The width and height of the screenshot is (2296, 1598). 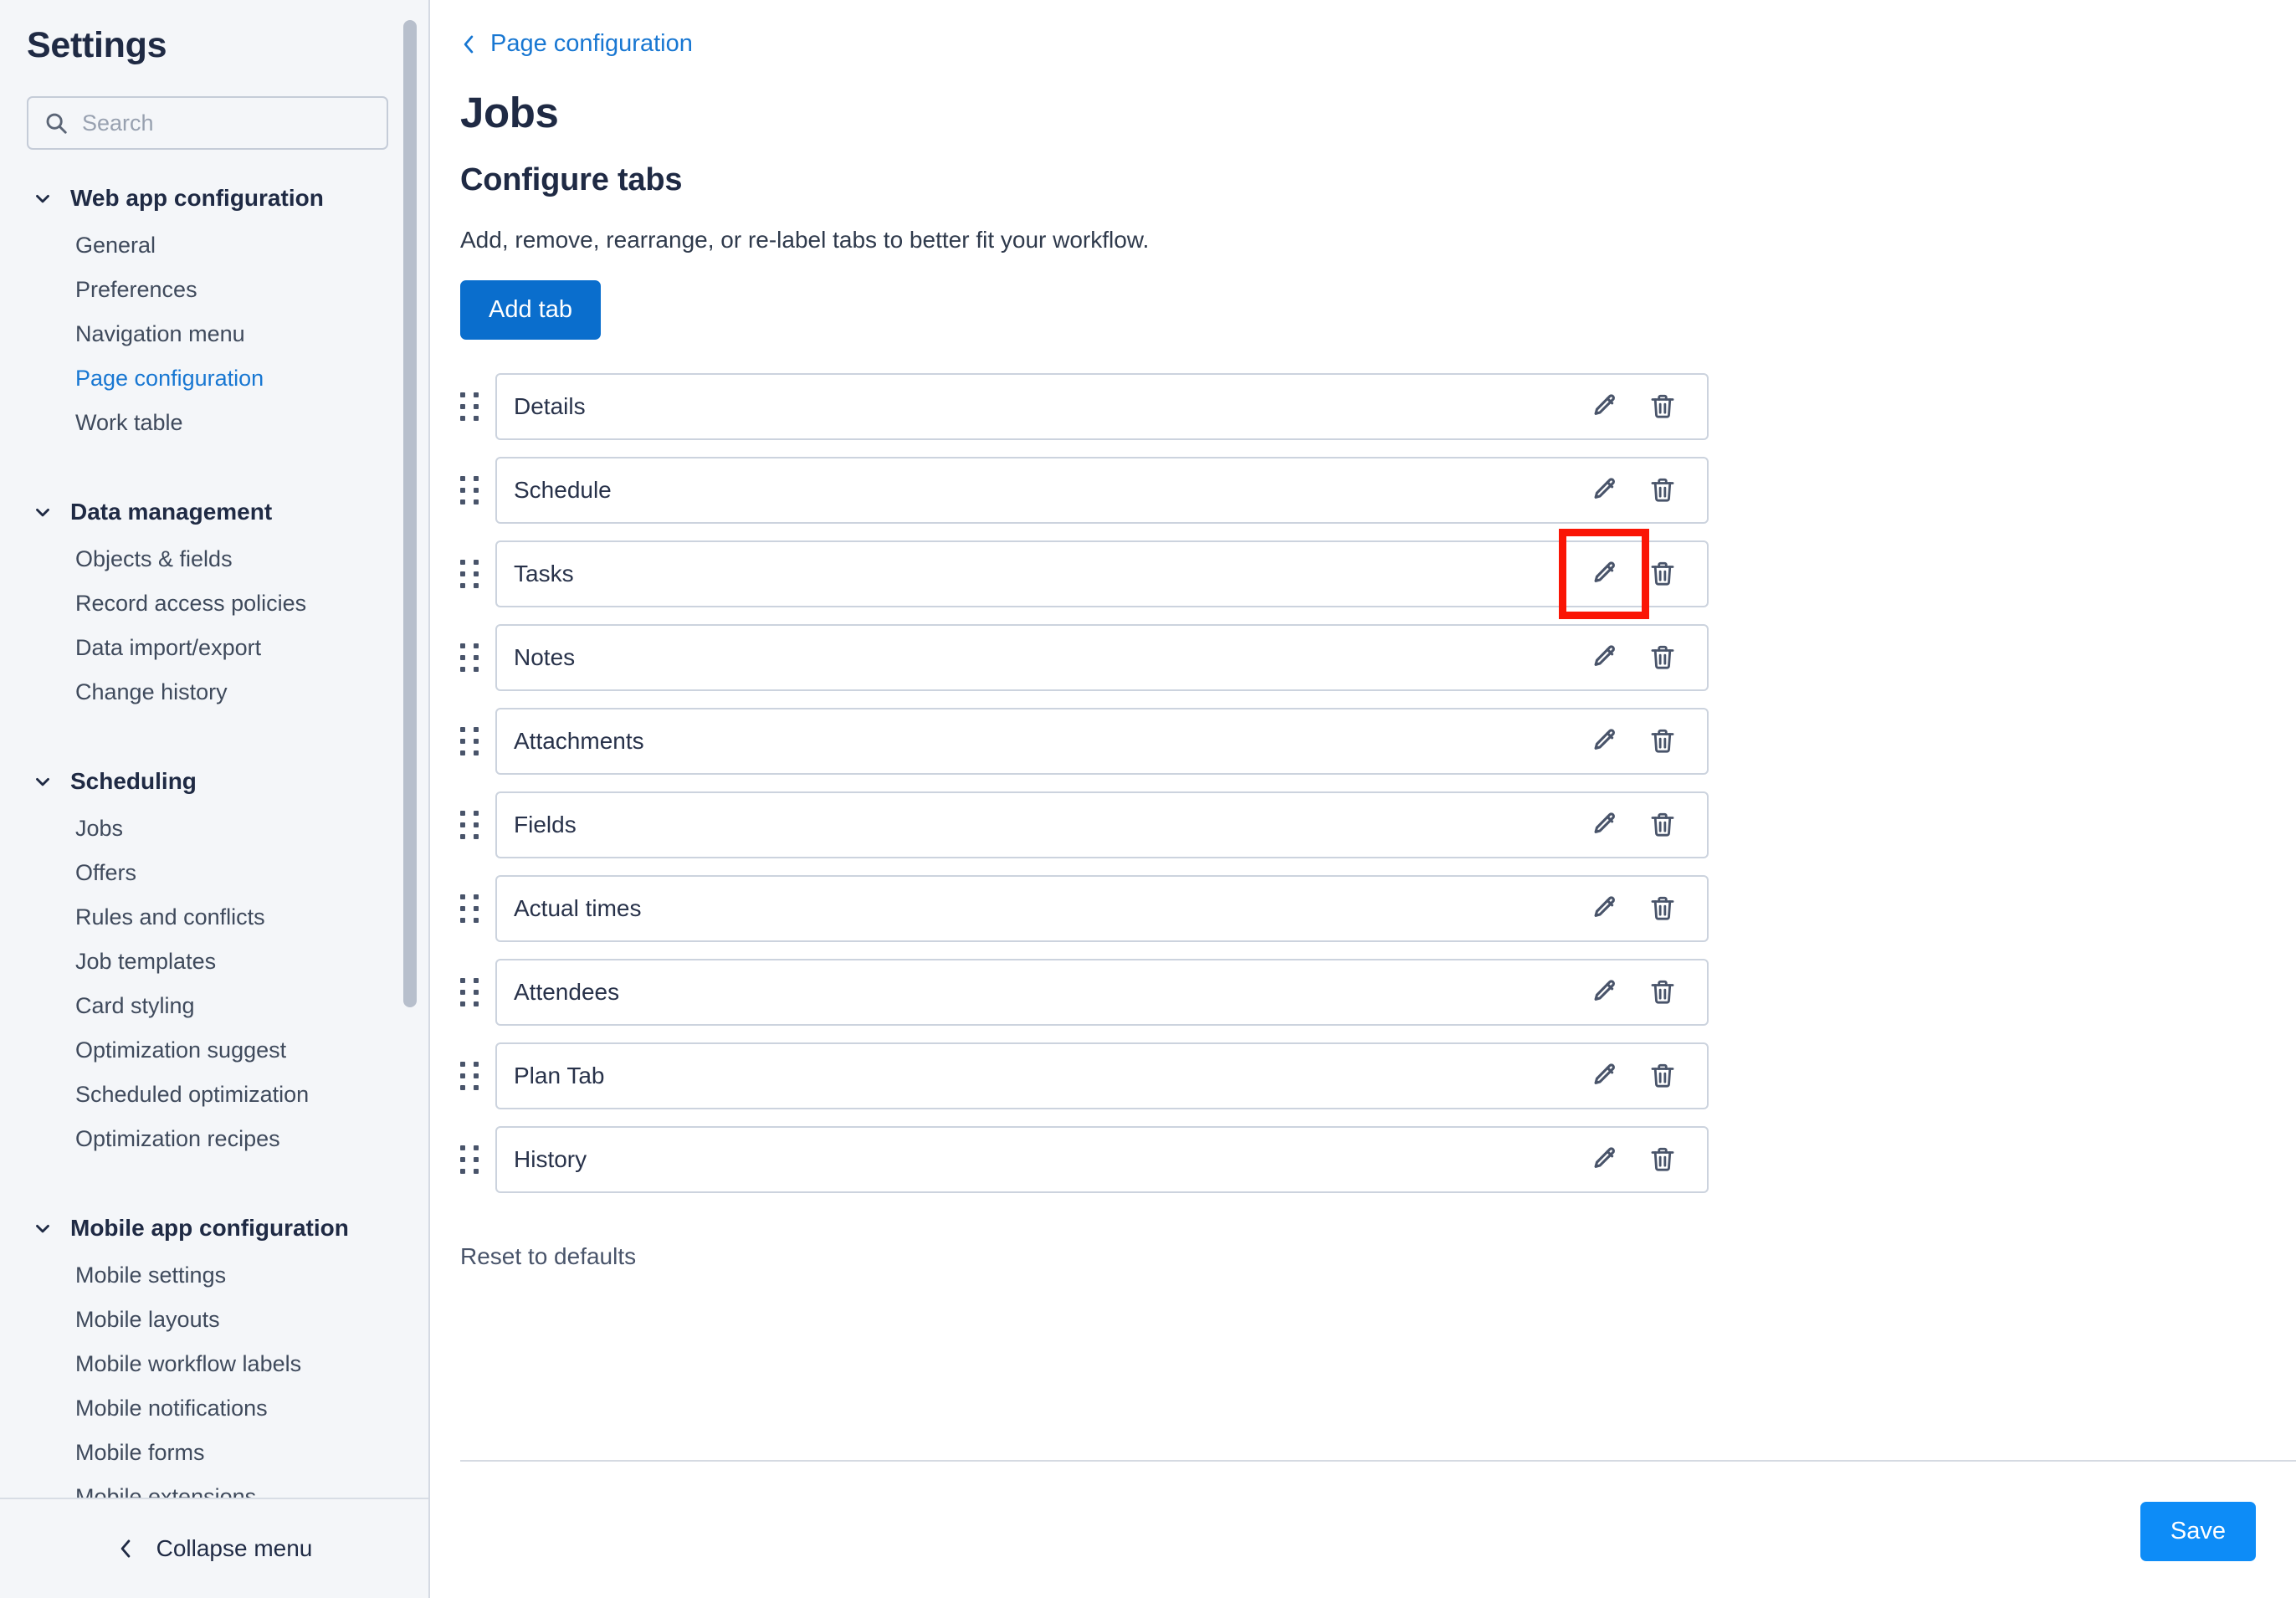 What do you see at coordinates (214, 290) in the screenshot?
I see `sidebar-item-preferences: Preferences` at bounding box center [214, 290].